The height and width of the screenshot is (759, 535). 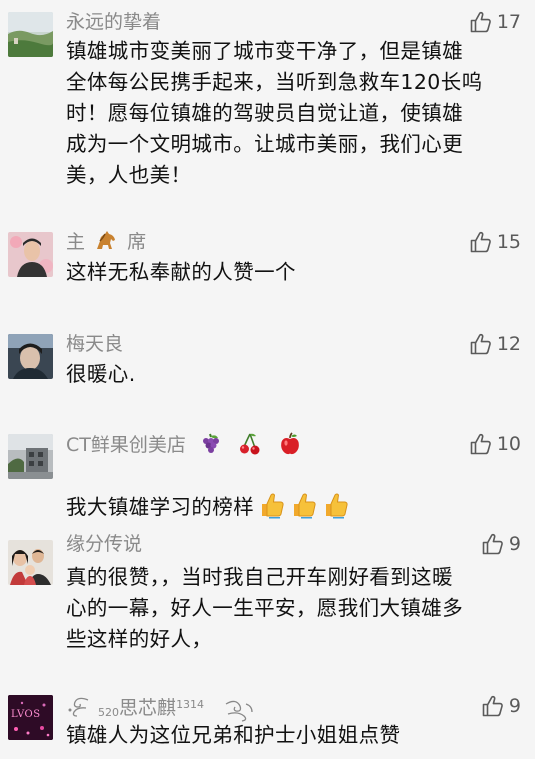 I want to click on commenter-name: 缘分传说, so click(x=104, y=544).